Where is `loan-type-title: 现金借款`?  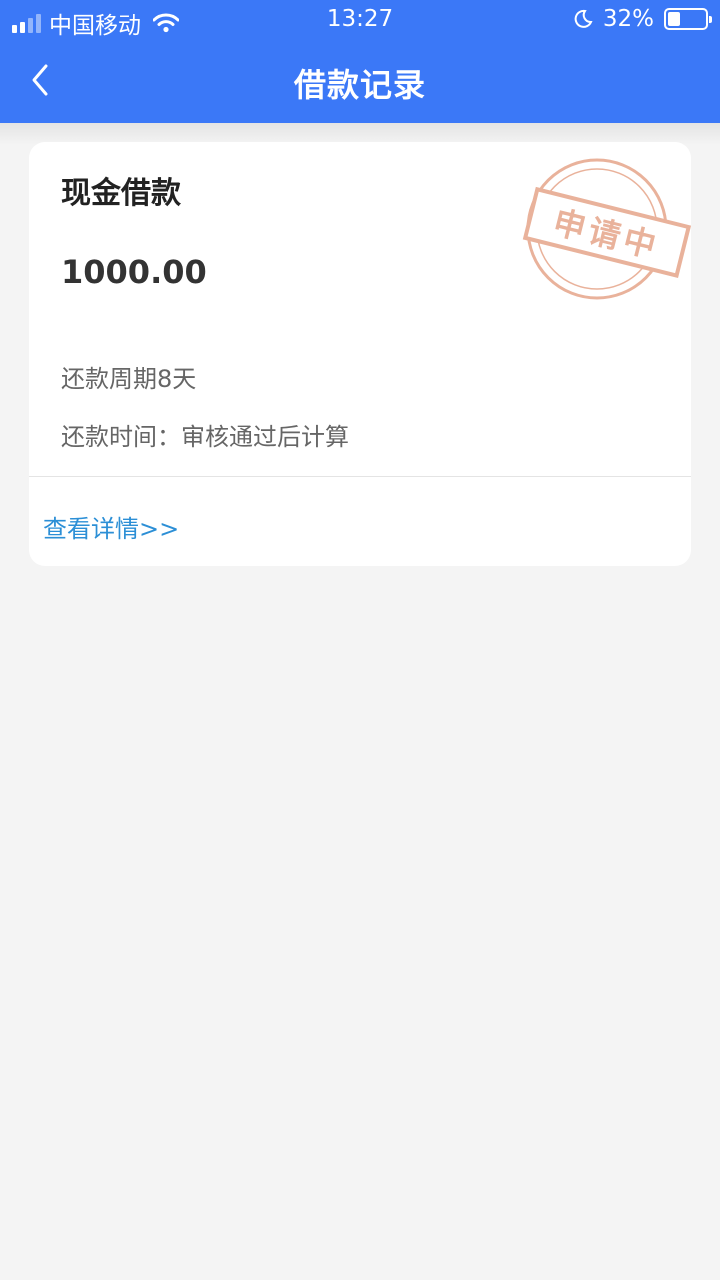 loan-type-title: 现金借款 is located at coordinates (121, 193).